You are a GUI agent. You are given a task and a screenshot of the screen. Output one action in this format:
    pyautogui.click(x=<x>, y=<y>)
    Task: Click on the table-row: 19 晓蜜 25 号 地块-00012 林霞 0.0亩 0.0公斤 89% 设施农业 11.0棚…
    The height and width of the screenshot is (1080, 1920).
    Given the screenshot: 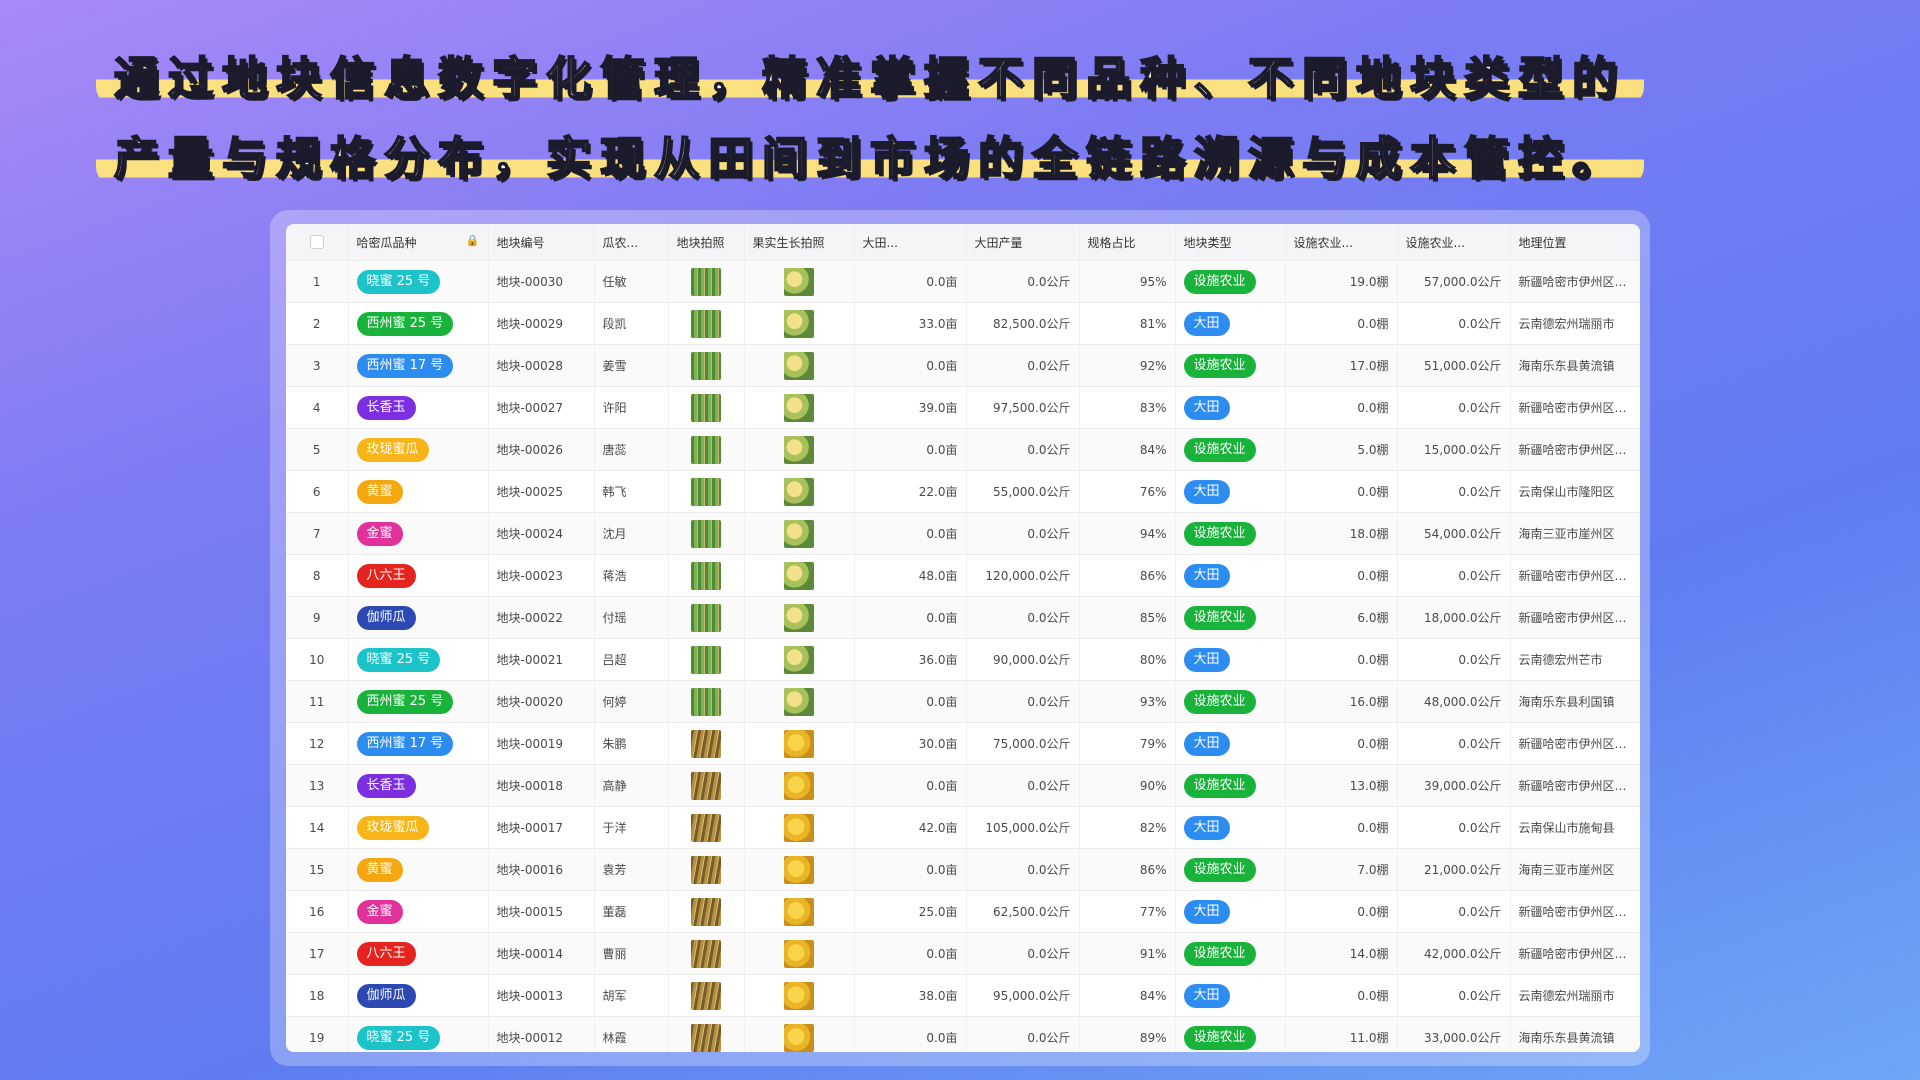 What is the action you would take?
    pyautogui.click(x=963, y=1034)
    